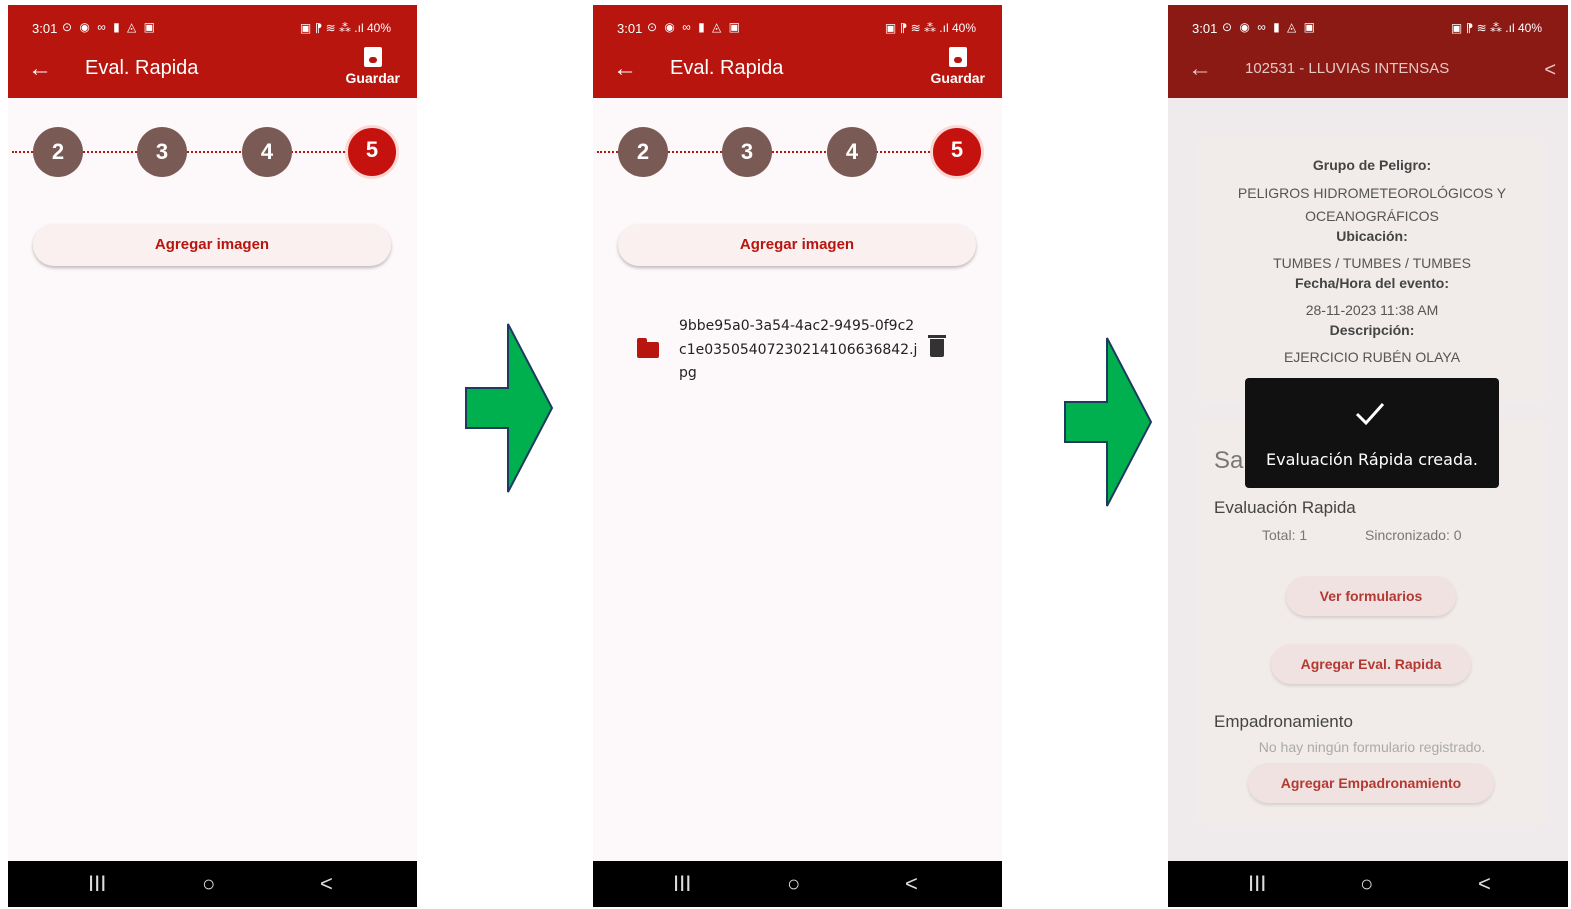 The image size is (1571, 909). I want to click on description-label: Descripción:, so click(1372, 330).